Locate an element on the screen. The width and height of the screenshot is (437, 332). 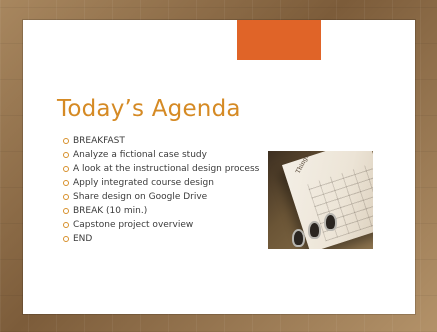
agenda-item: Apply integrated course design is located at coordinates (161, 183).